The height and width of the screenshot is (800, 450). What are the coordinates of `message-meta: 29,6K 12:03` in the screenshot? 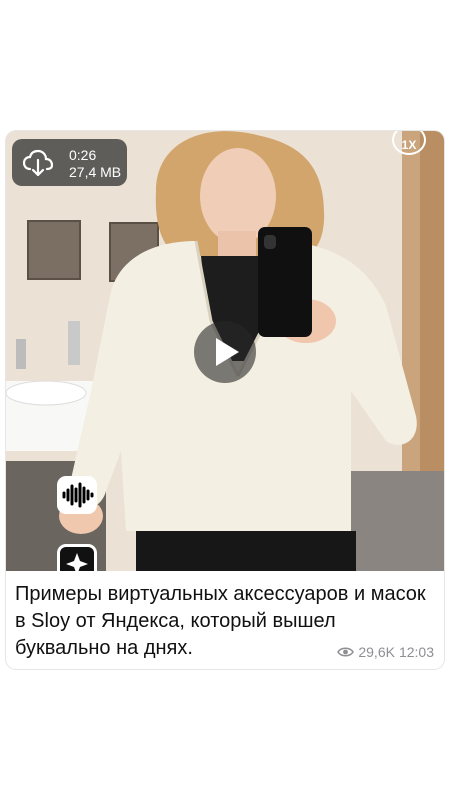 It's located at (385, 652).